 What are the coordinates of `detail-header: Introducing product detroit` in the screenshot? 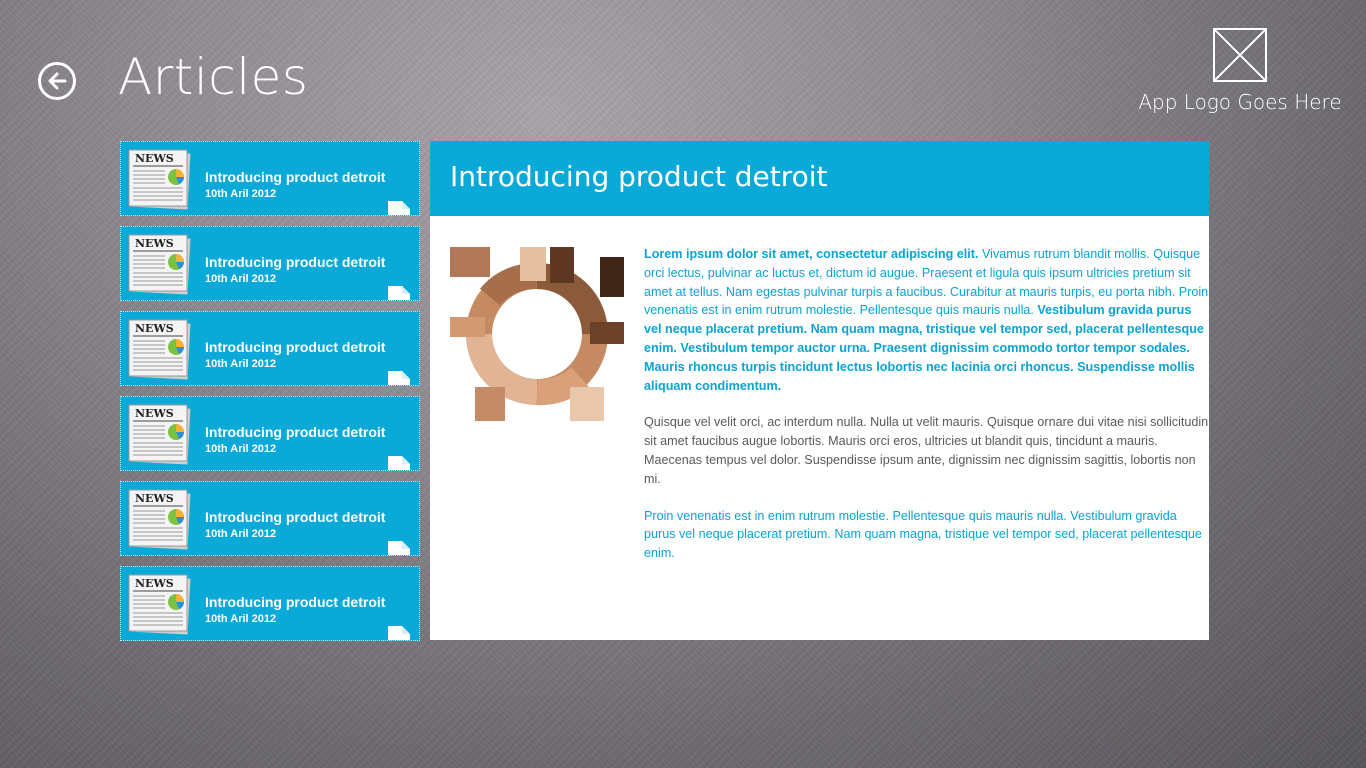 It's located at (819, 178).